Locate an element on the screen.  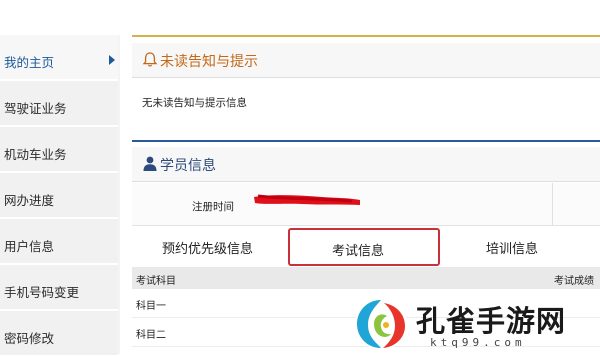
notice-title: 未读告知与提示 is located at coordinates (209, 62).